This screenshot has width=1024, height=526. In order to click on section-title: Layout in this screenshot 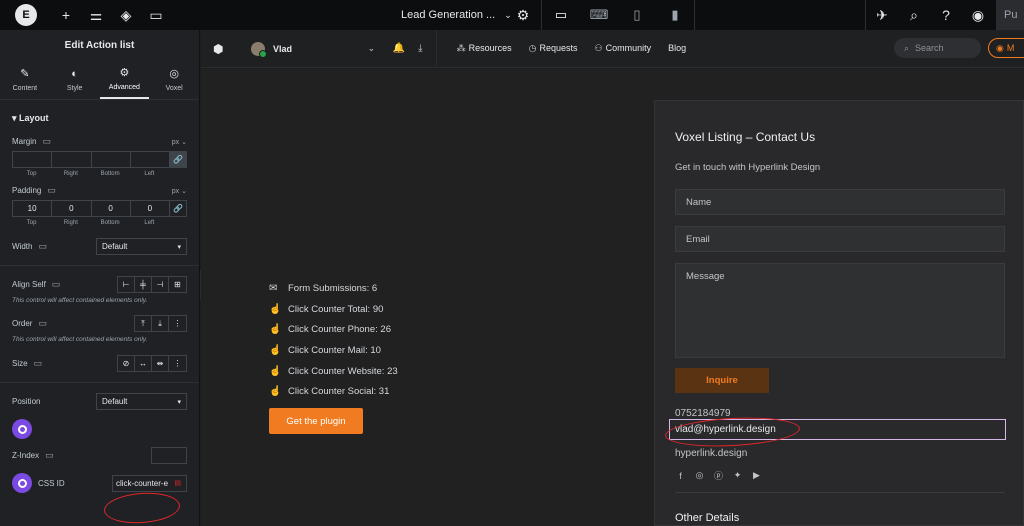, I will do `click(34, 118)`.